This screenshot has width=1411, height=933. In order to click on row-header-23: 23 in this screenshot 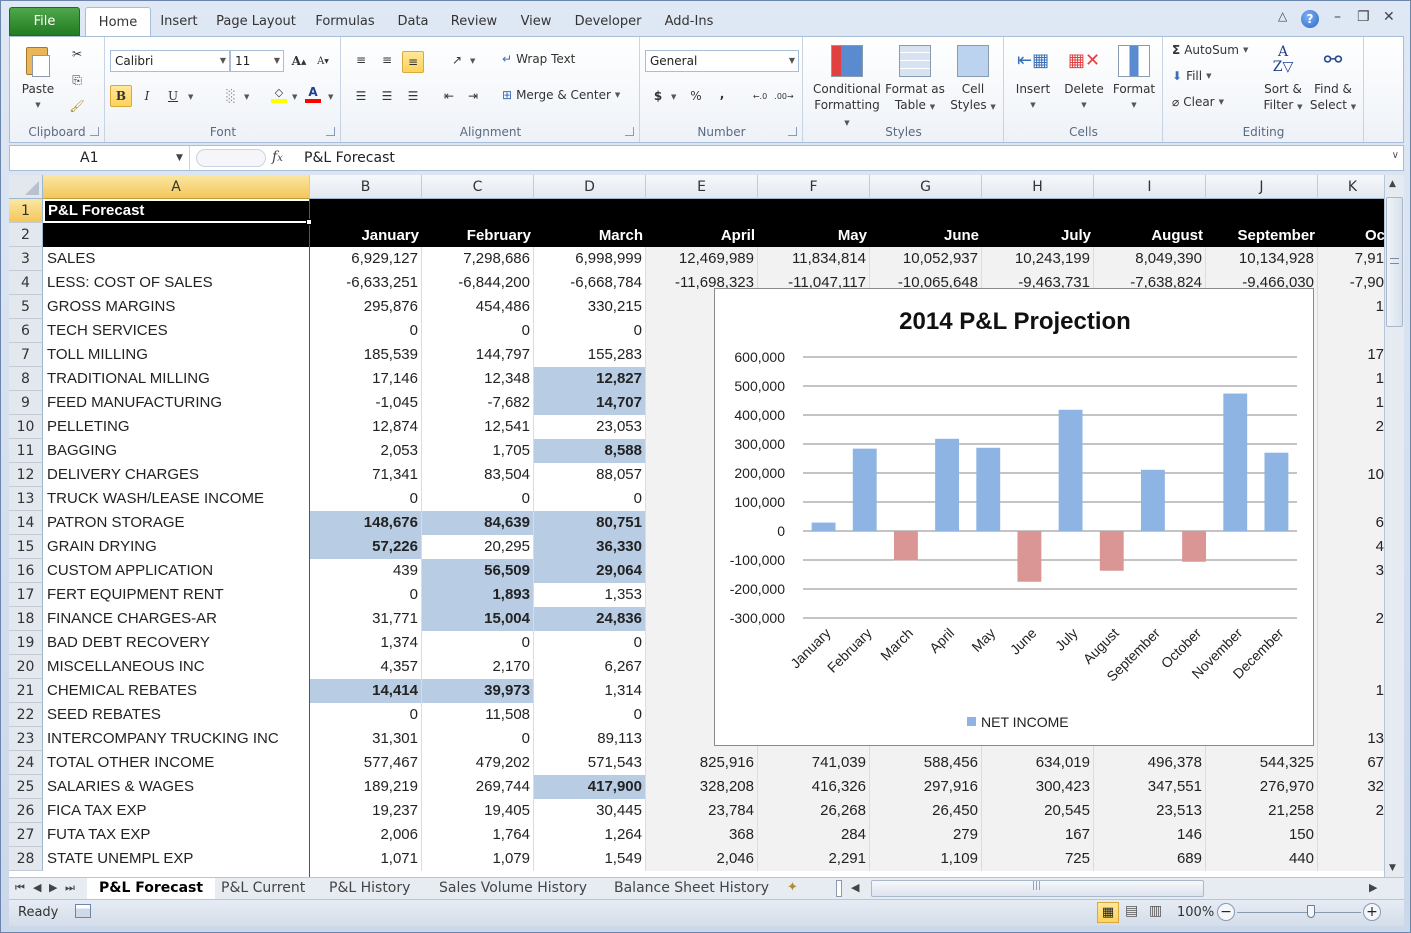, I will do `click(26, 739)`.